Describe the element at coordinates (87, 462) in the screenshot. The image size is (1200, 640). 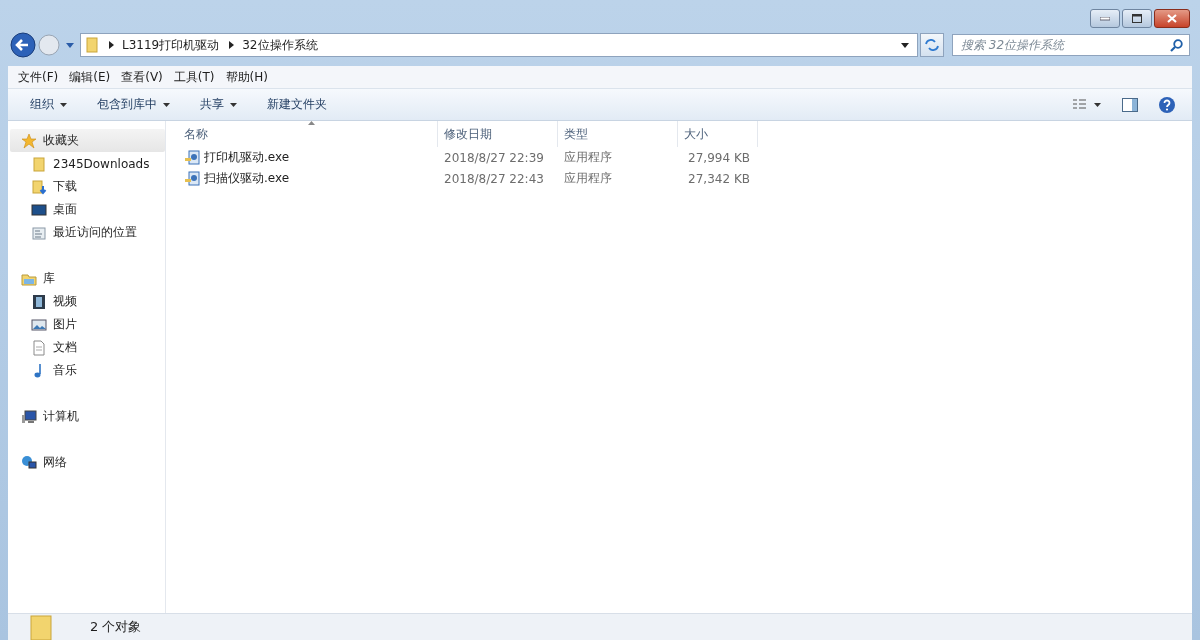
I see `nav-item: 网络` at that location.